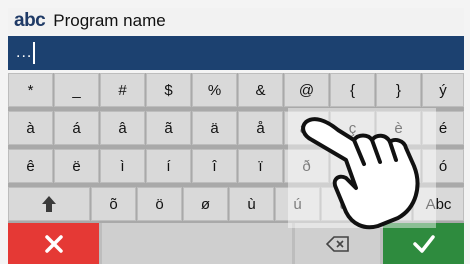  I want to click on backspace-key, so click(337, 243).